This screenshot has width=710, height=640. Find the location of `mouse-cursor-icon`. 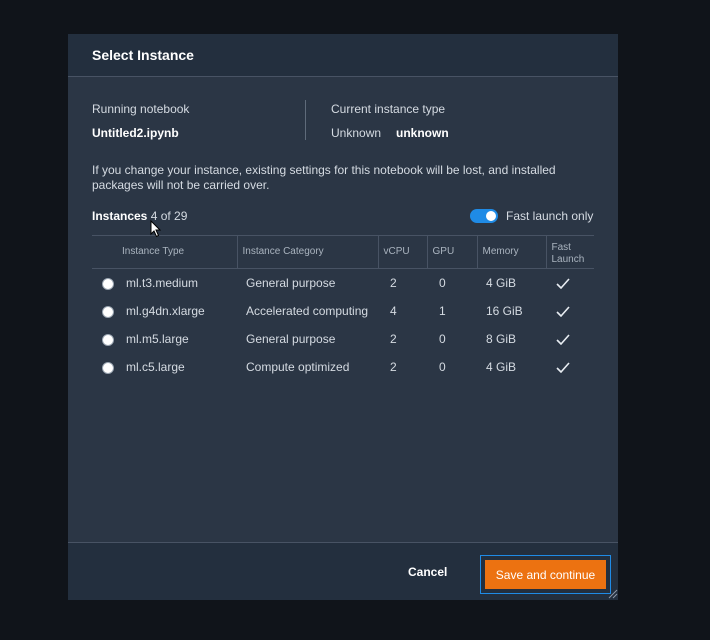

mouse-cursor-icon is located at coordinates (156, 229).